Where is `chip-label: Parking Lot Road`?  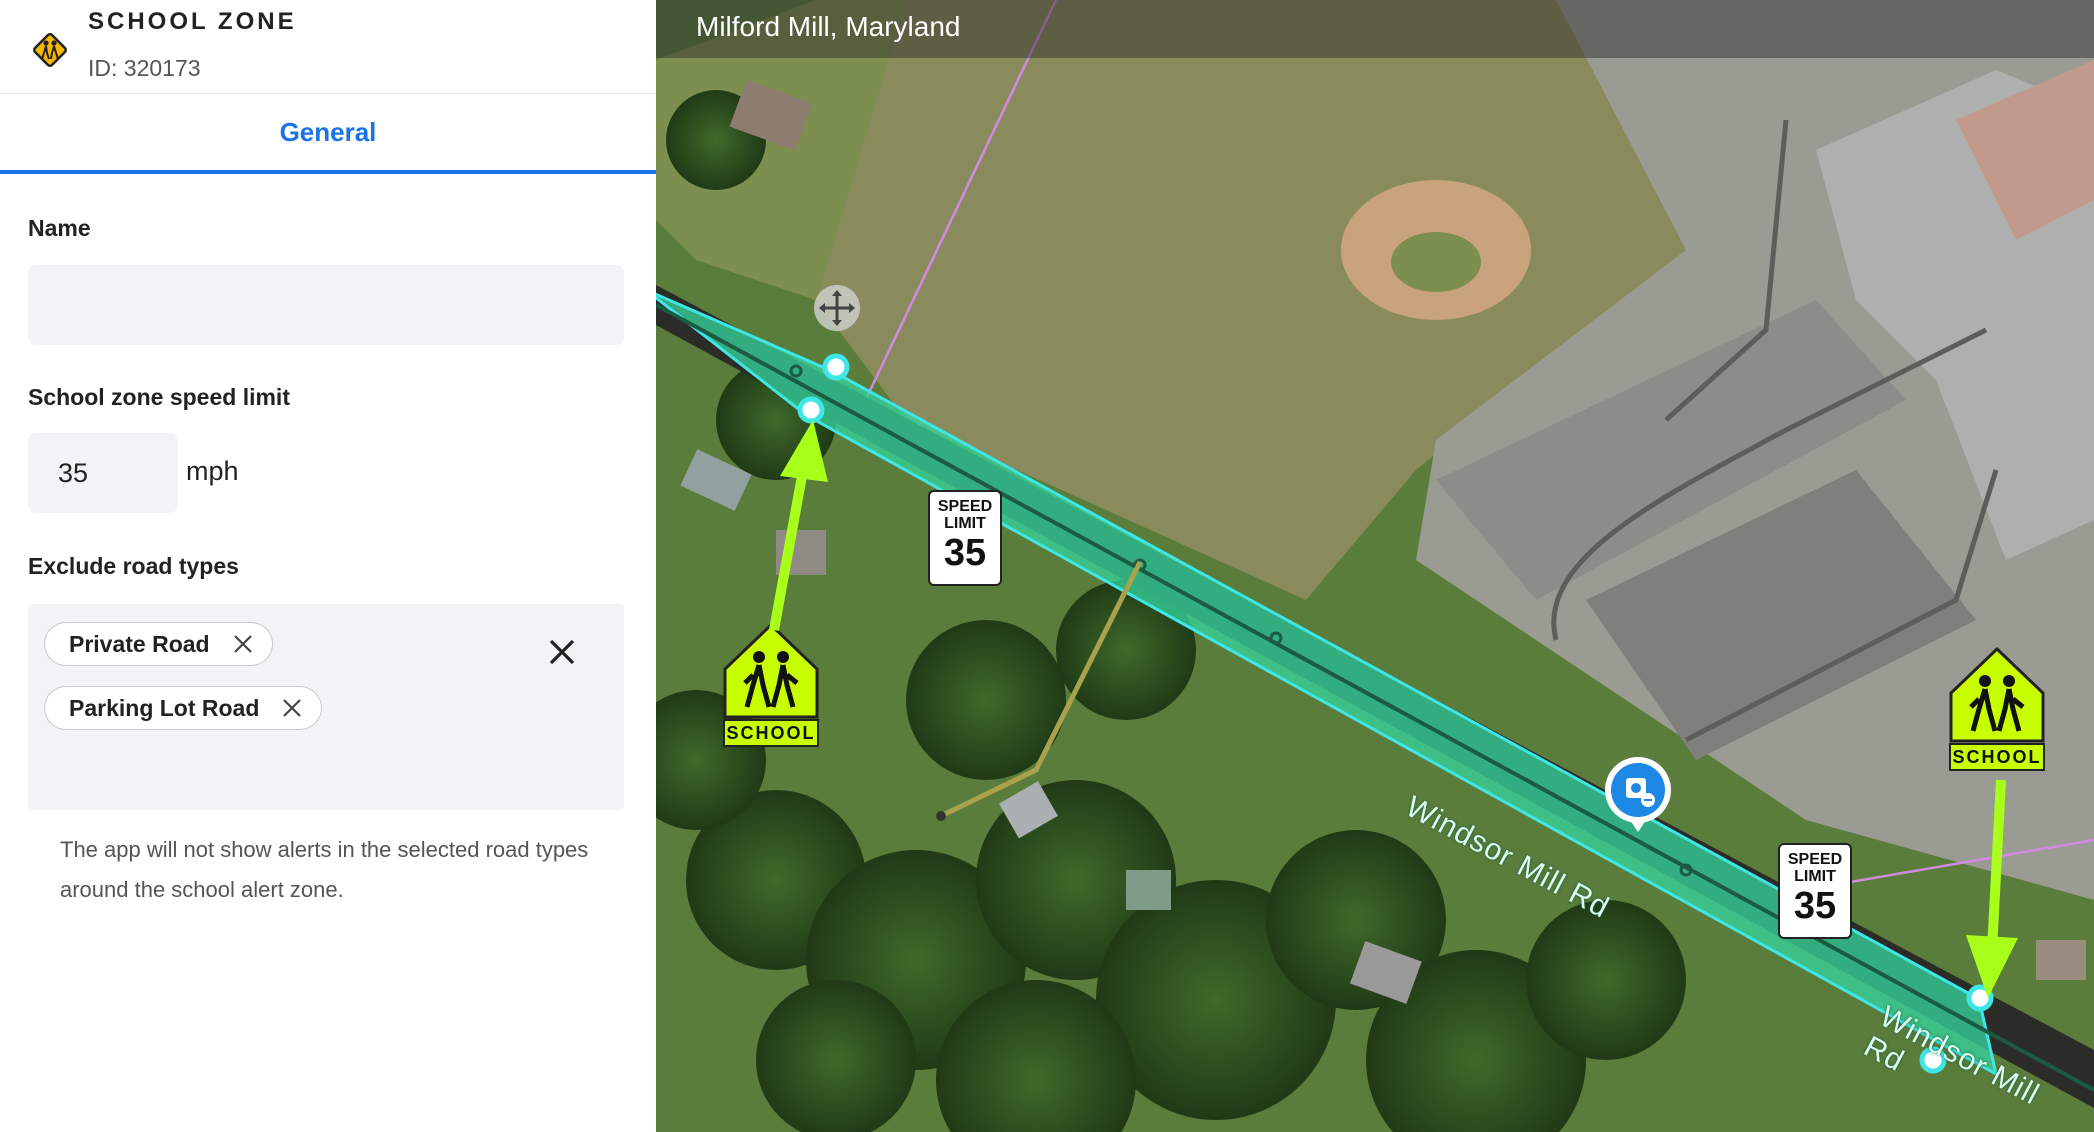 chip-label: Parking Lot Road is located at coordinates (164, 707).